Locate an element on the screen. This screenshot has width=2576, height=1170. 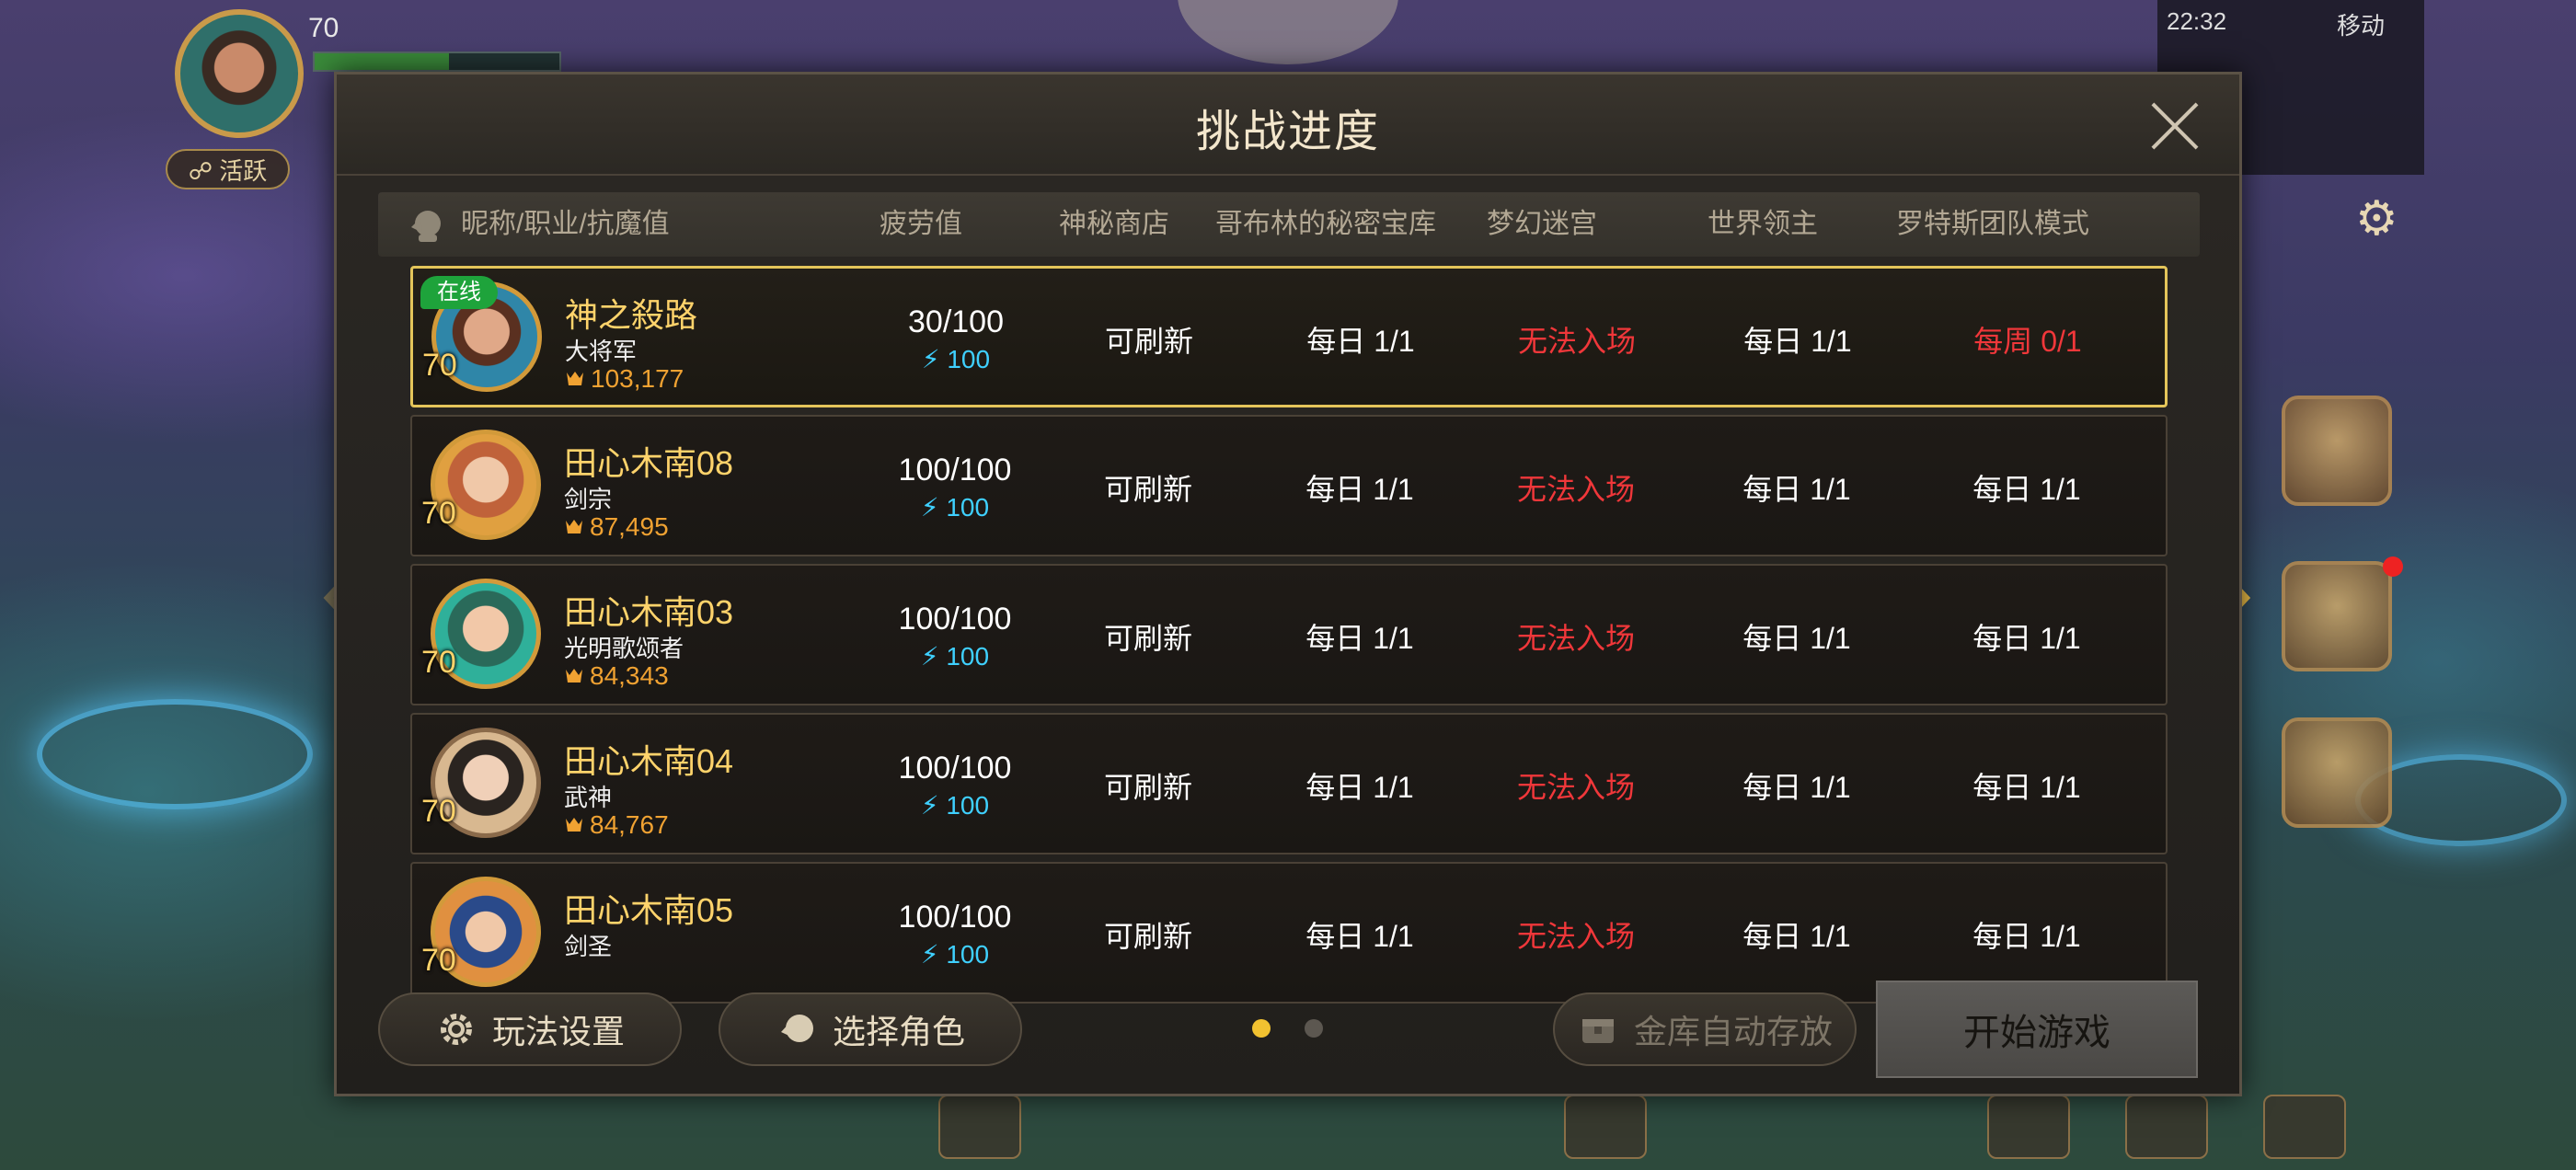
character-power: 84,343 is located at coordinates (616, 676).